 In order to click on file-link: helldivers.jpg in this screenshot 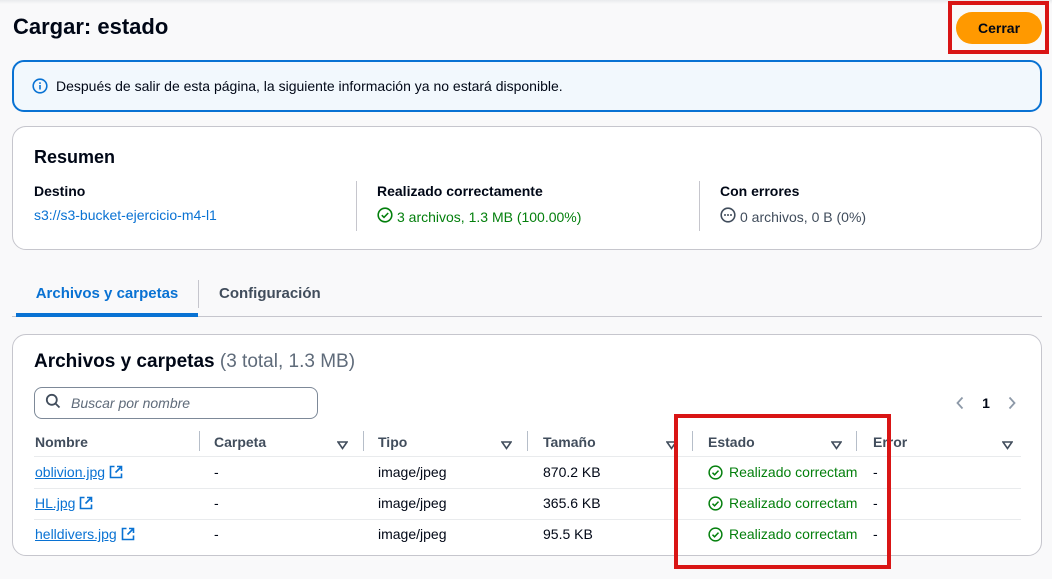, I will do `click(85, 534)`.